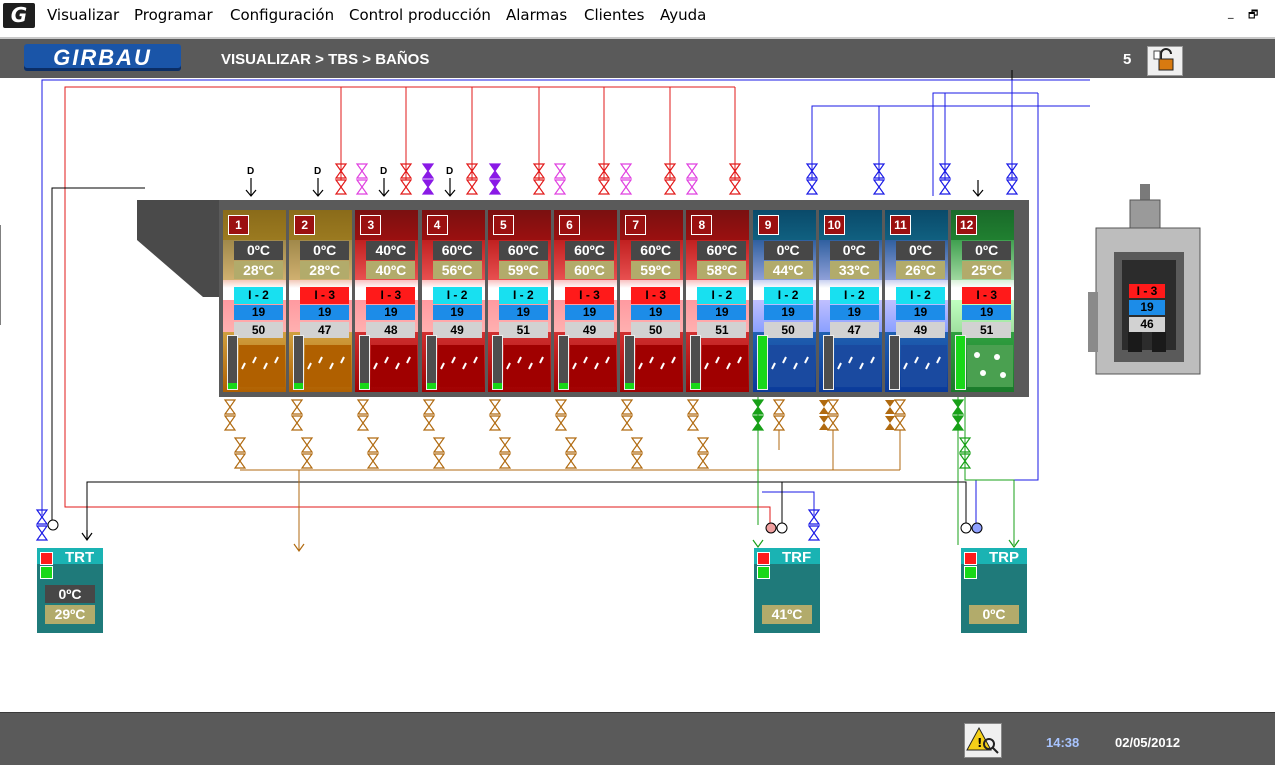 The image size is (1275, 765). What do you see at coordinates (324, 330) in the screenshot?
I see `level-value: 47` at bounding box center [324, 330].